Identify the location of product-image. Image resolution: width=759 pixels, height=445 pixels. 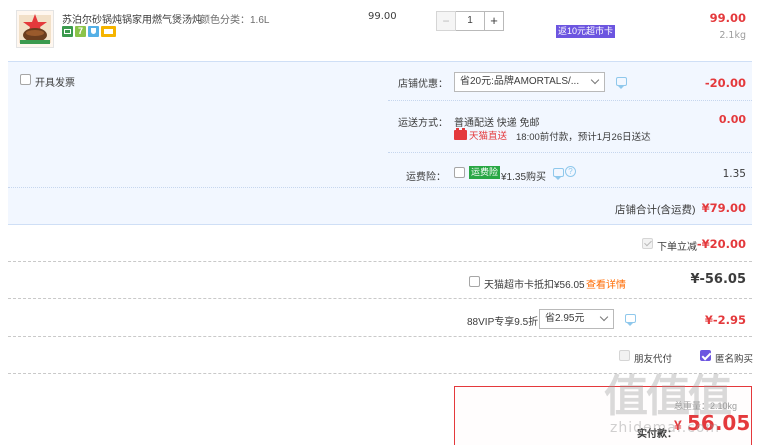
(35, 29).